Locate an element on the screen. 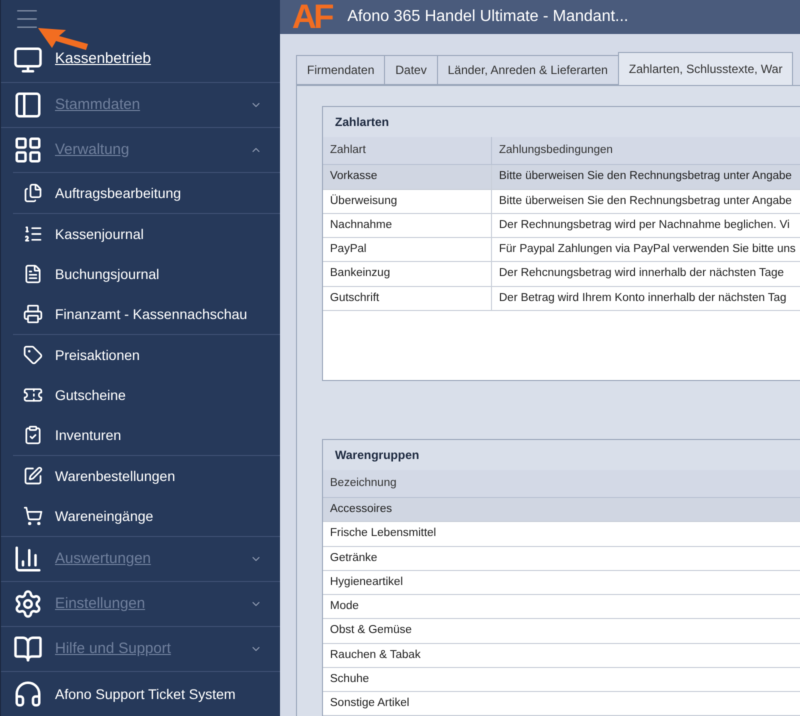 The height and width of the screenshot is (716, 800). table-cell-text: Überweisung is located at coordinates (363, 200).